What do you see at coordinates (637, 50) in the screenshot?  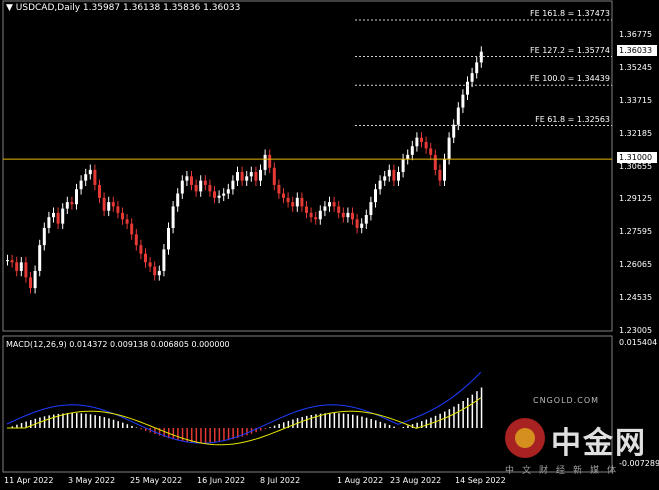 I see `last-price-badge: 1.36033` at bounding box center [637, 50].